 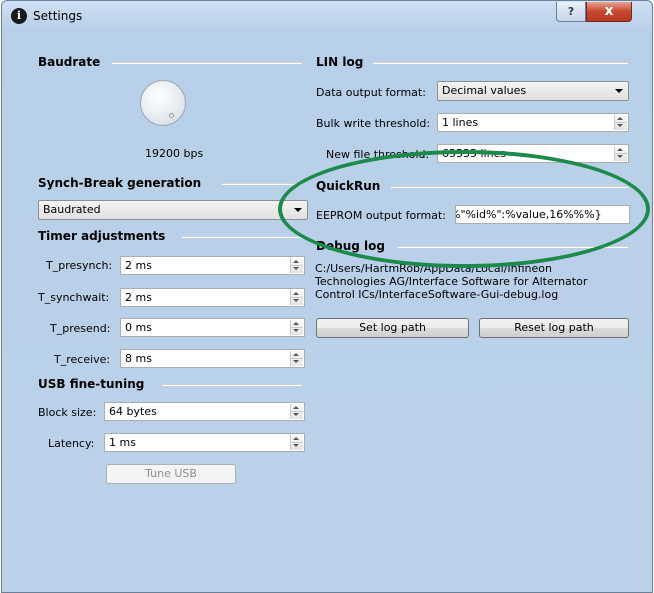 I want to click on bulk-threshold-spinbox: 1 lines, so click(x=533, y=122).